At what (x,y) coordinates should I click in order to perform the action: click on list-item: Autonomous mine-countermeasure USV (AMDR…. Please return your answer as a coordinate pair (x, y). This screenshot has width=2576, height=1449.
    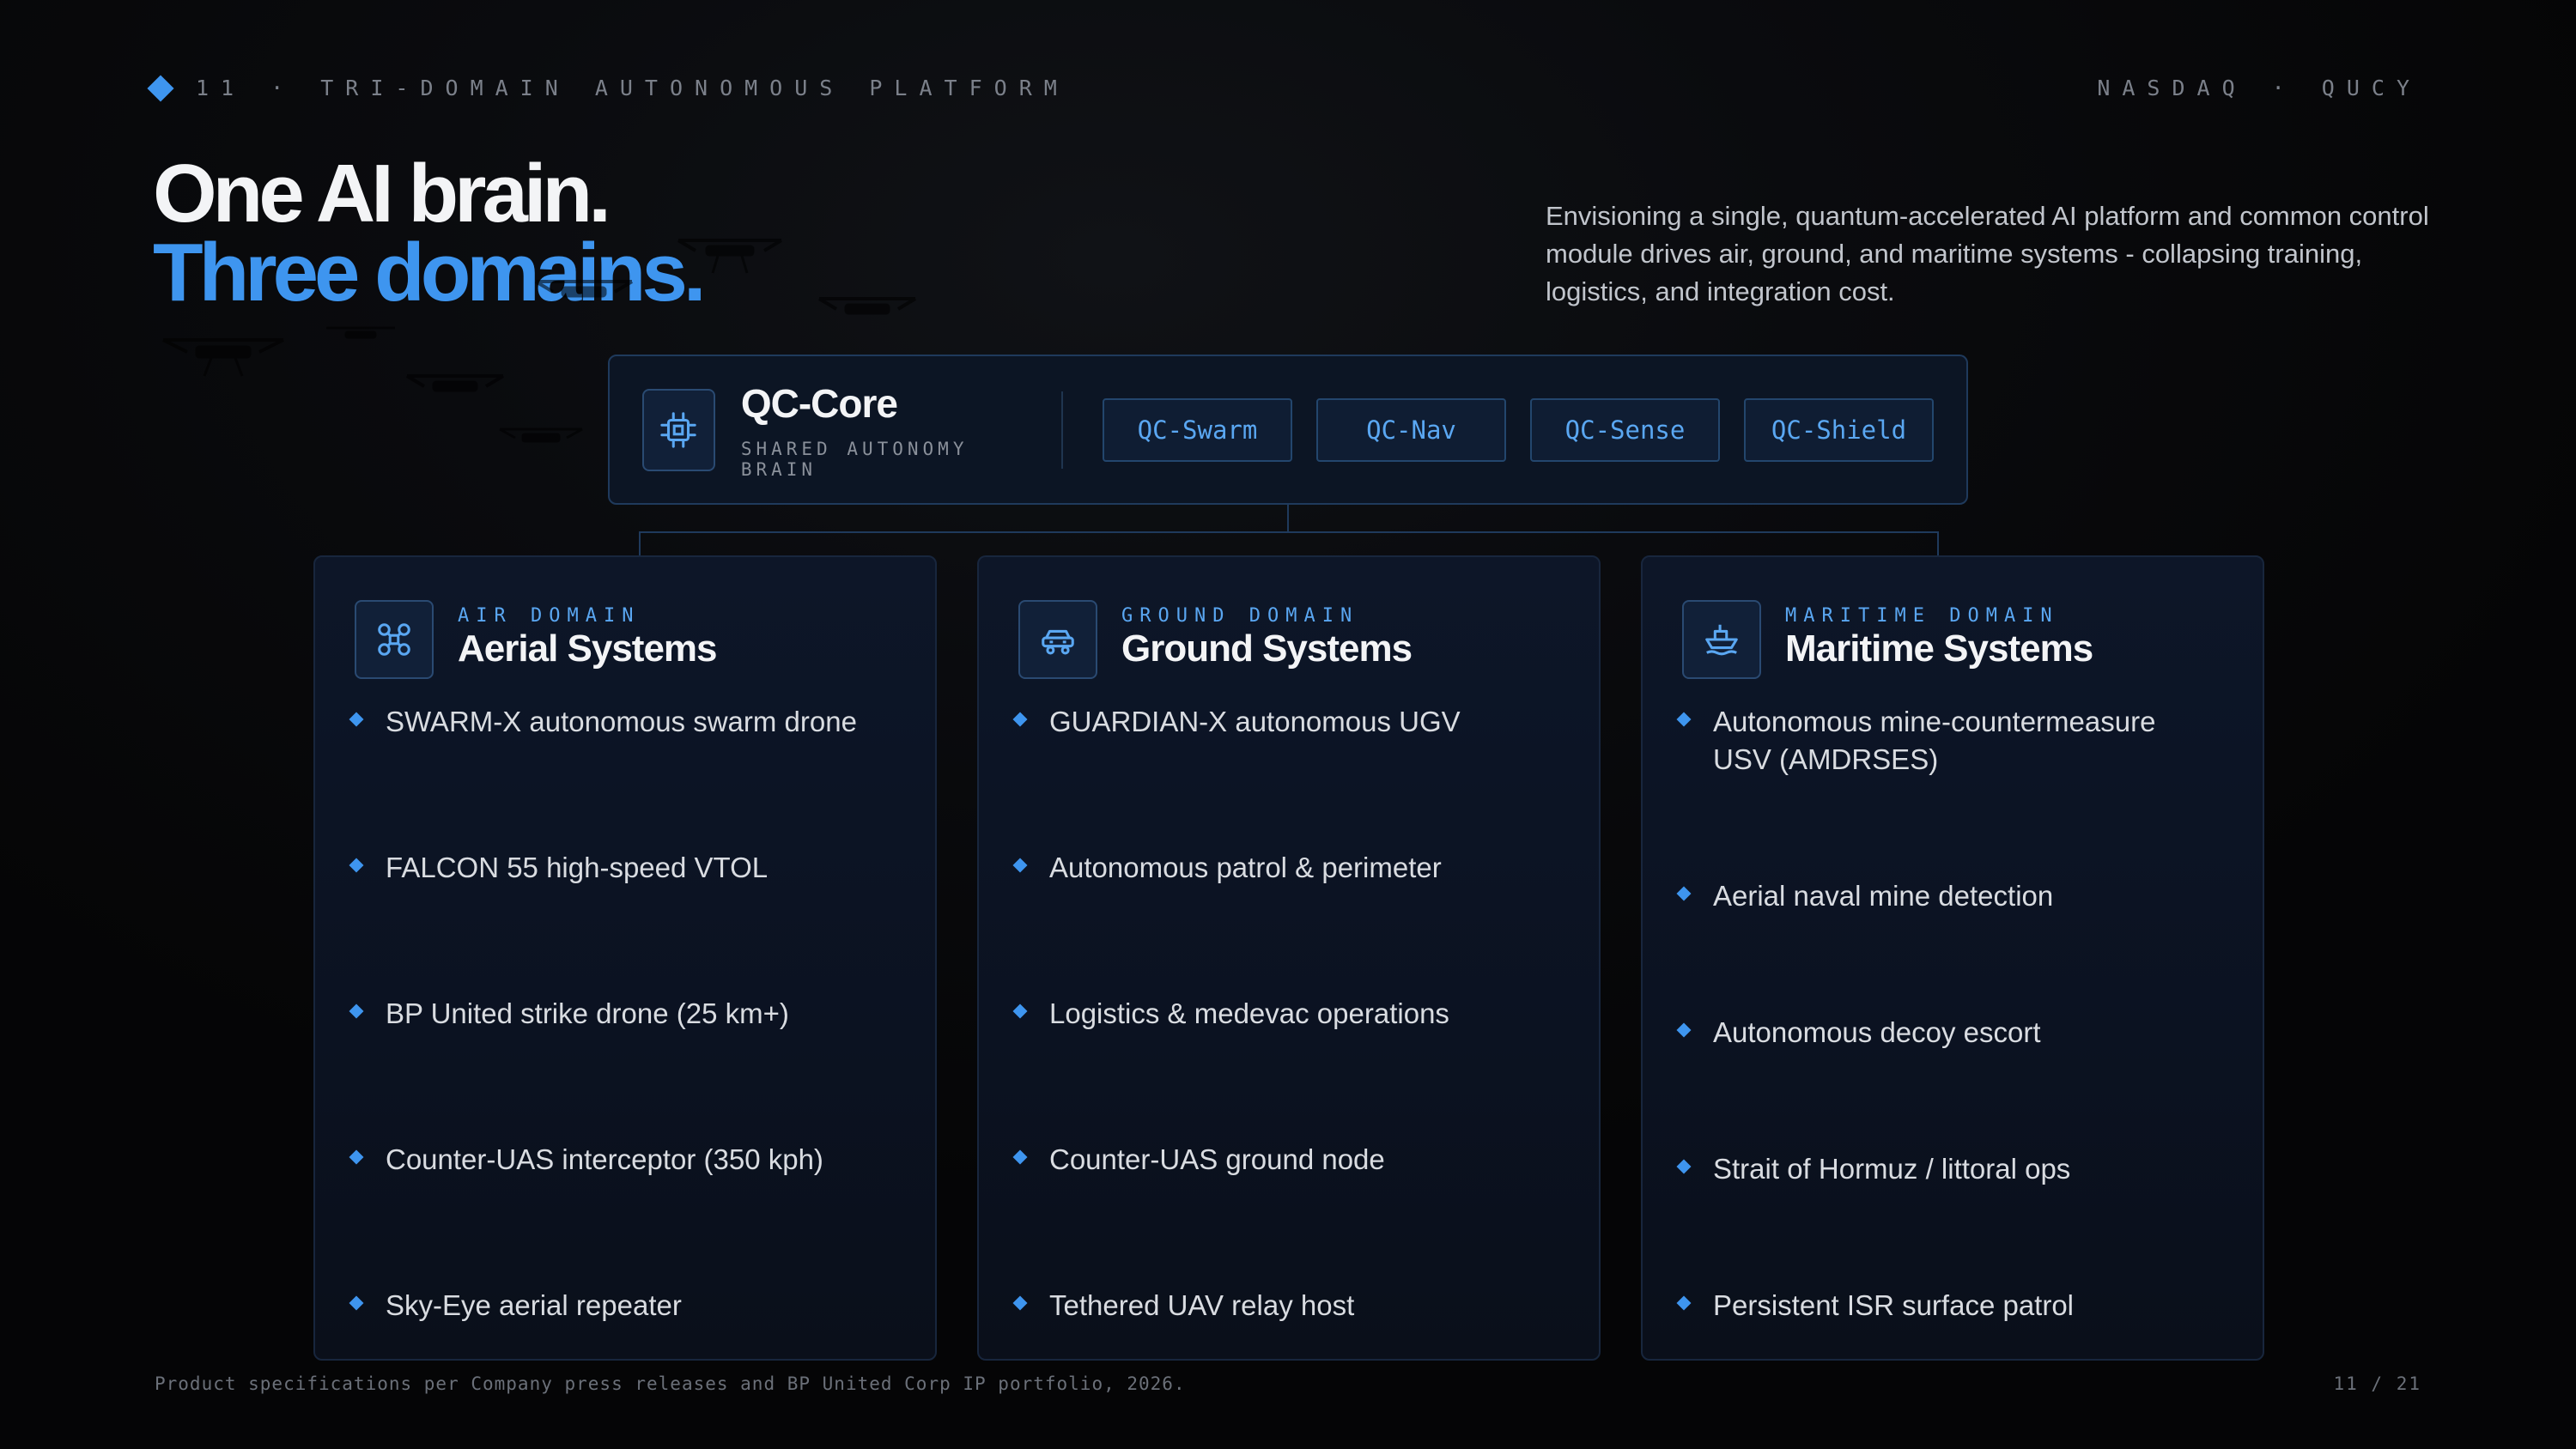
    Looking at the image, I should click on (1956, 741).